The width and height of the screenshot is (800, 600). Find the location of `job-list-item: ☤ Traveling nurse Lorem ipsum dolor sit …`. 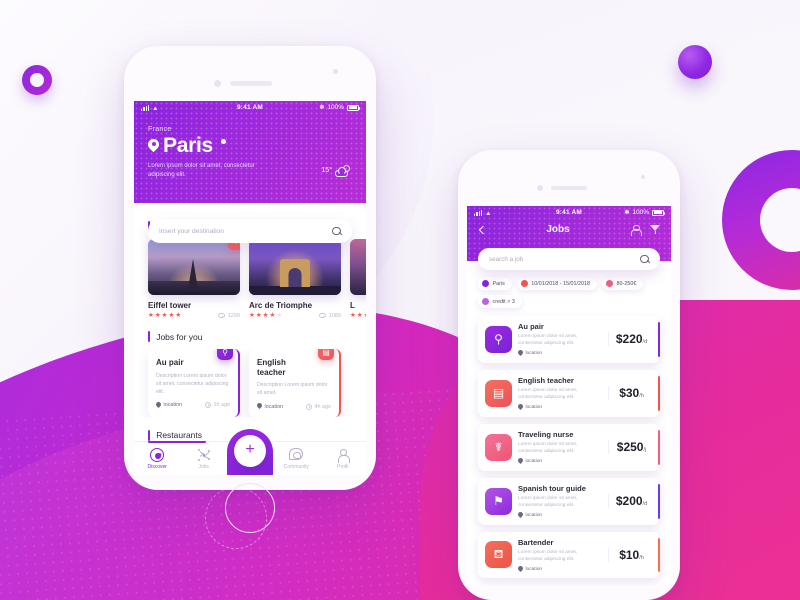

job-list-item: ☤ Traveling nurse Lorem ipsum dolor sit … is located at coordinates (569, 447).